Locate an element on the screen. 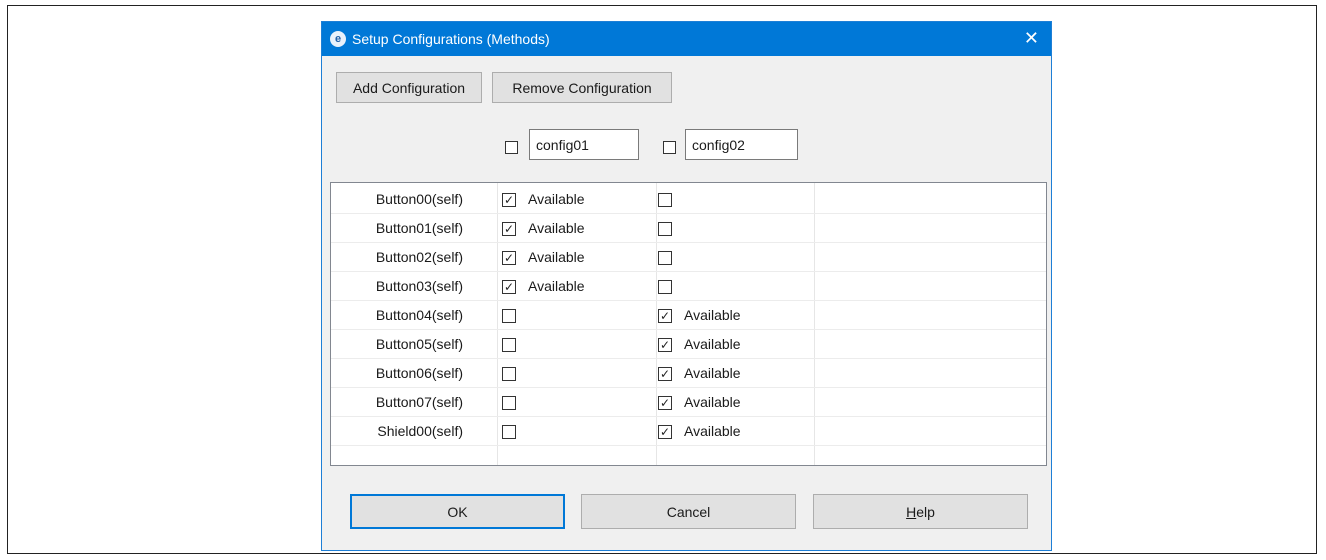 The height and width of the screenshot is (560, 1326). window-title: Setup Configurations (Methods) is located at coordinates (451, 39).